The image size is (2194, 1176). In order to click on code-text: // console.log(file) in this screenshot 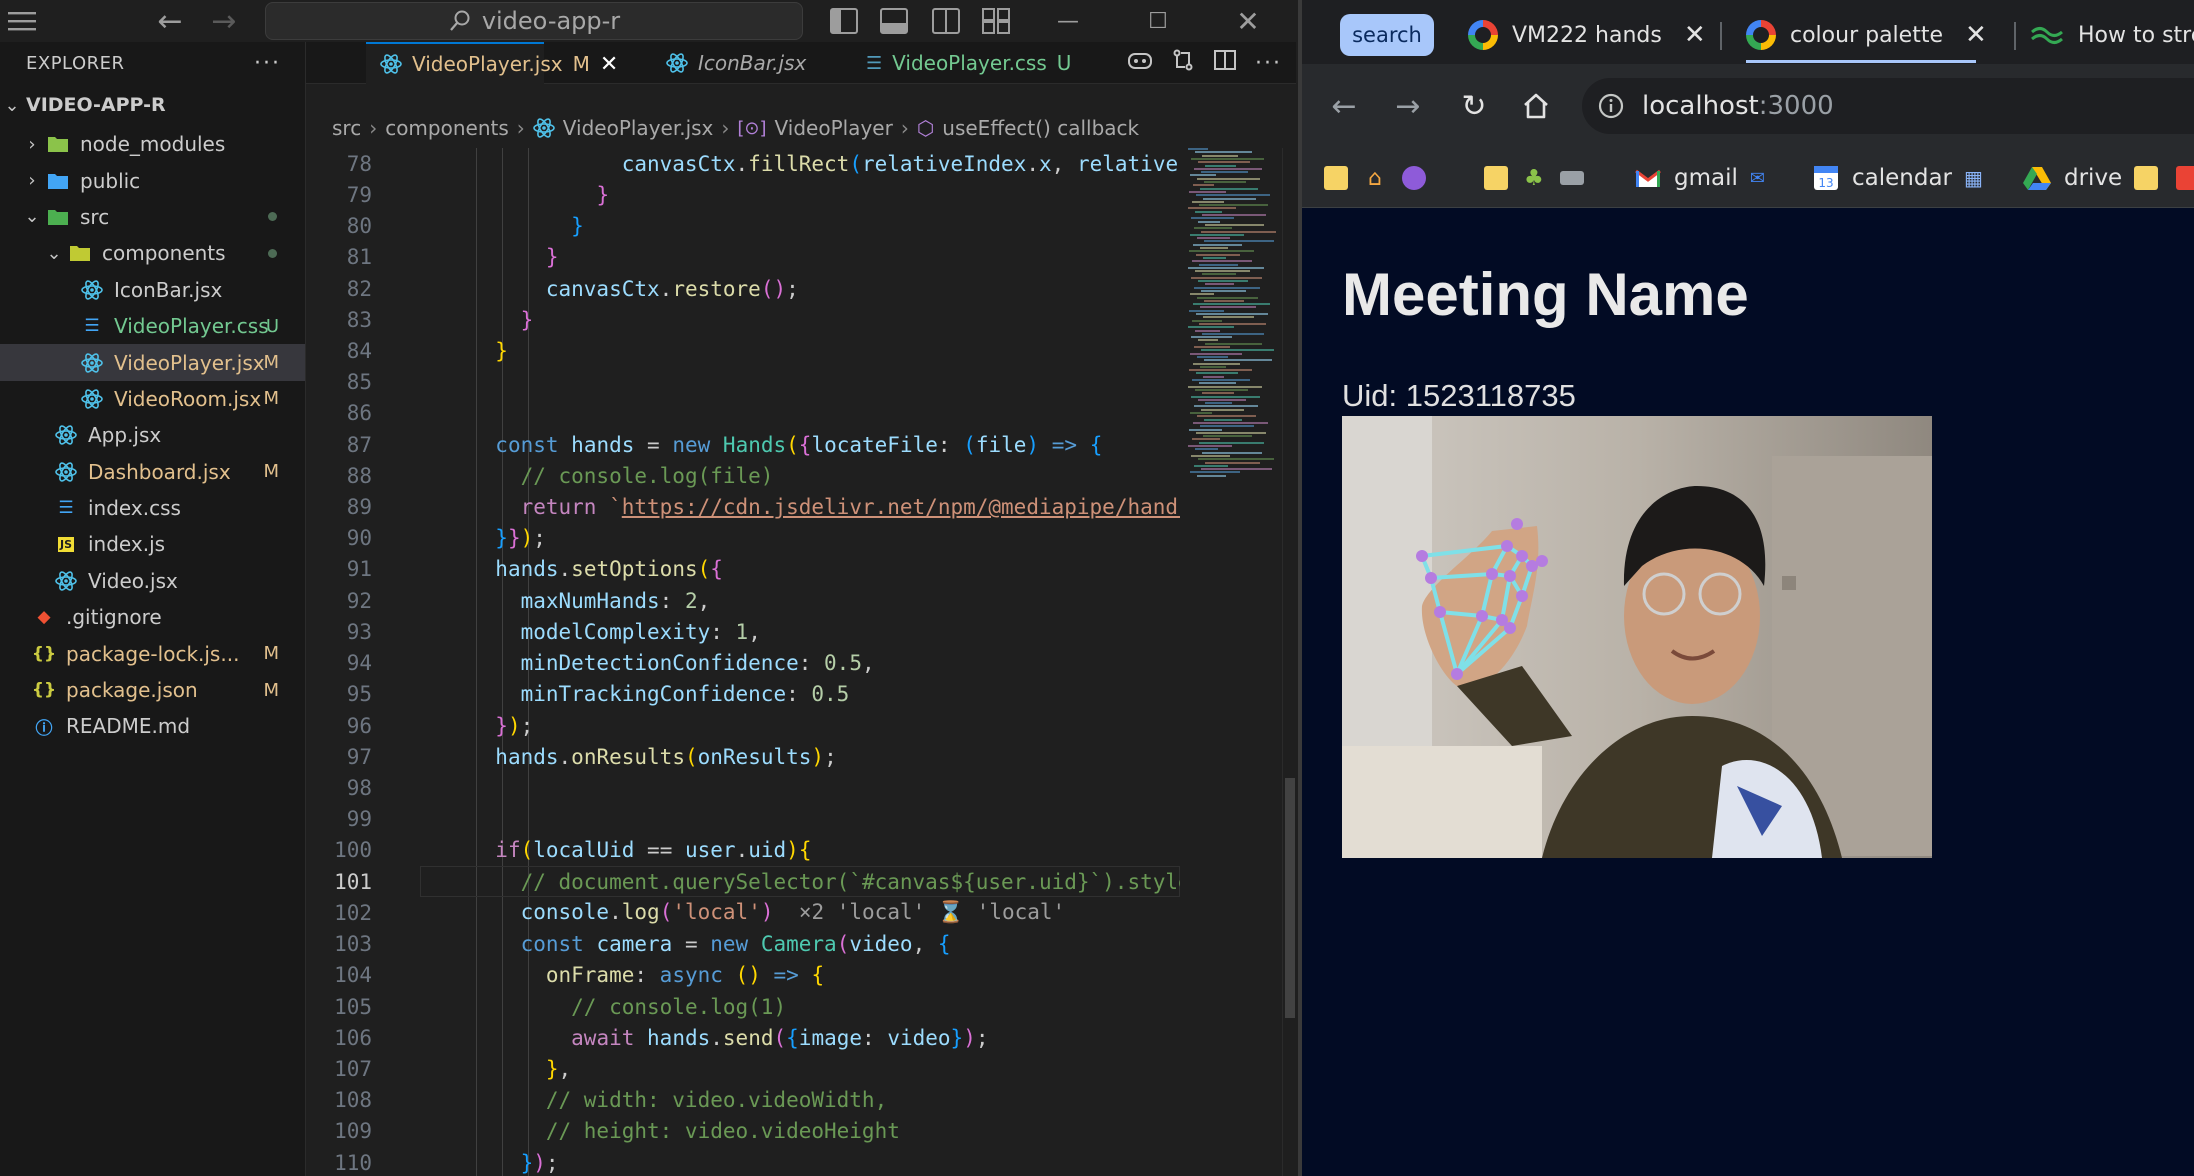, I will do `click(647, 475)`.